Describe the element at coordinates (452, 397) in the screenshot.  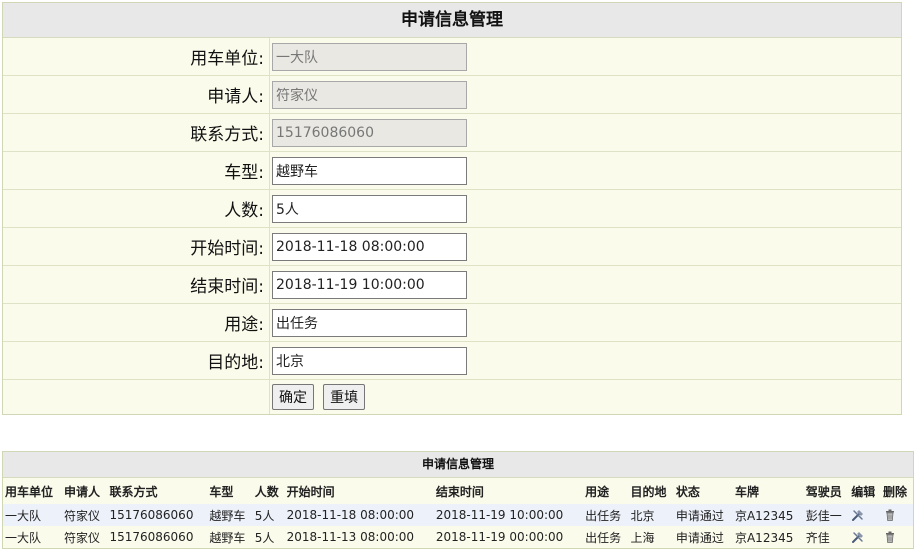
I see `form-actions: 确定 重填` at that location.